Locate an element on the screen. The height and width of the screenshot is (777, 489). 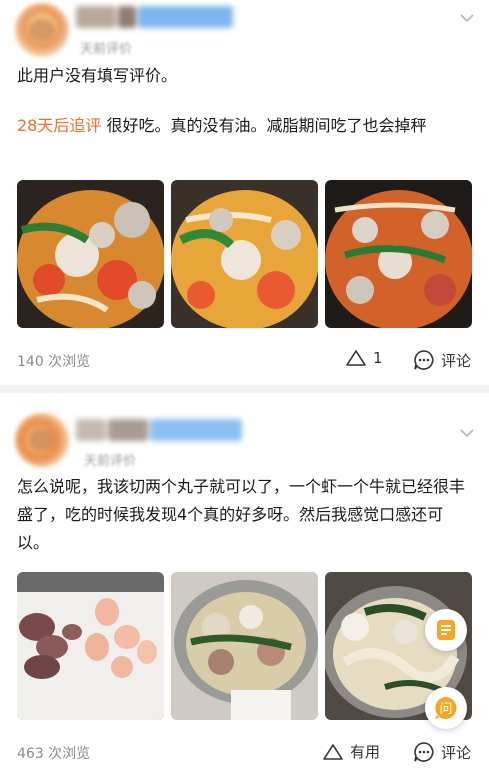
view-count: 463 次浏览 is located at coordinates (54, 754).